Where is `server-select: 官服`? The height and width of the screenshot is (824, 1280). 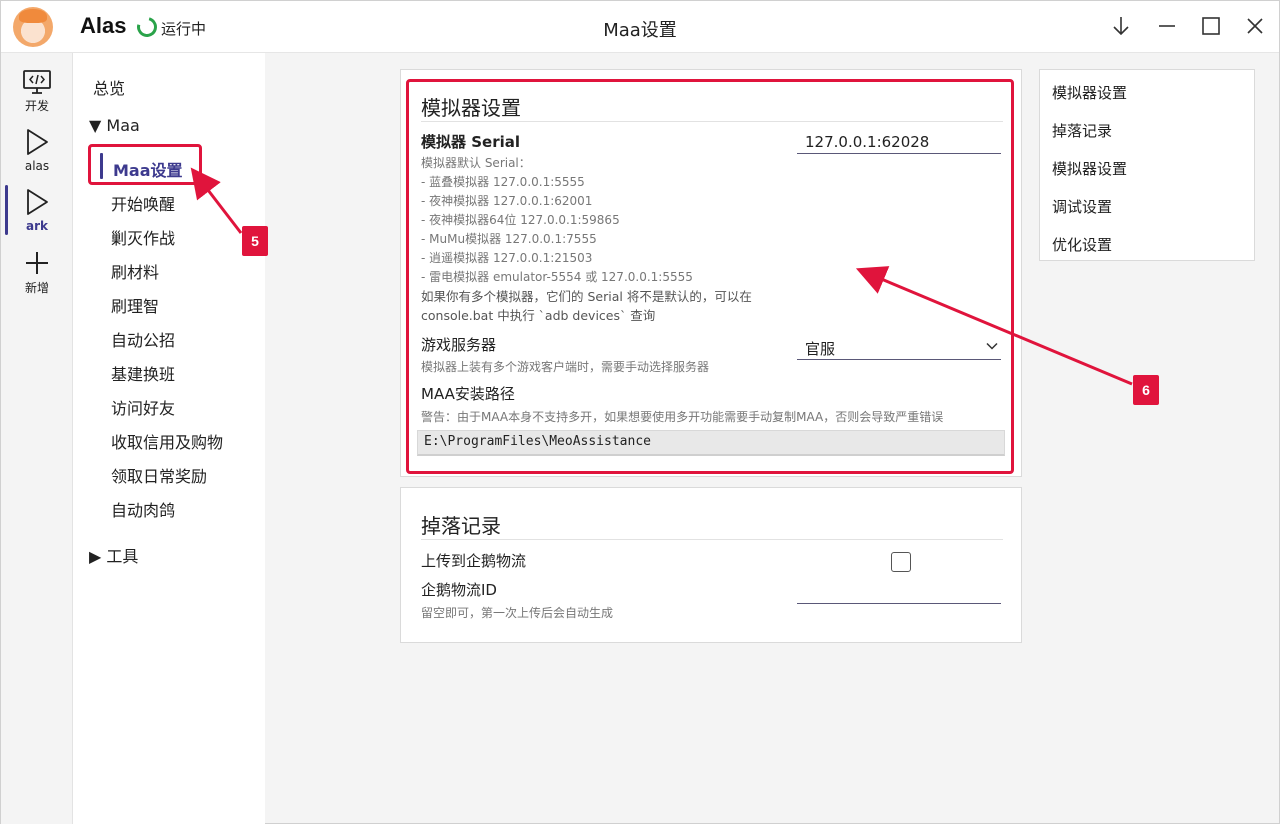
server-select: 官服 is located at coordinates (899, 348).